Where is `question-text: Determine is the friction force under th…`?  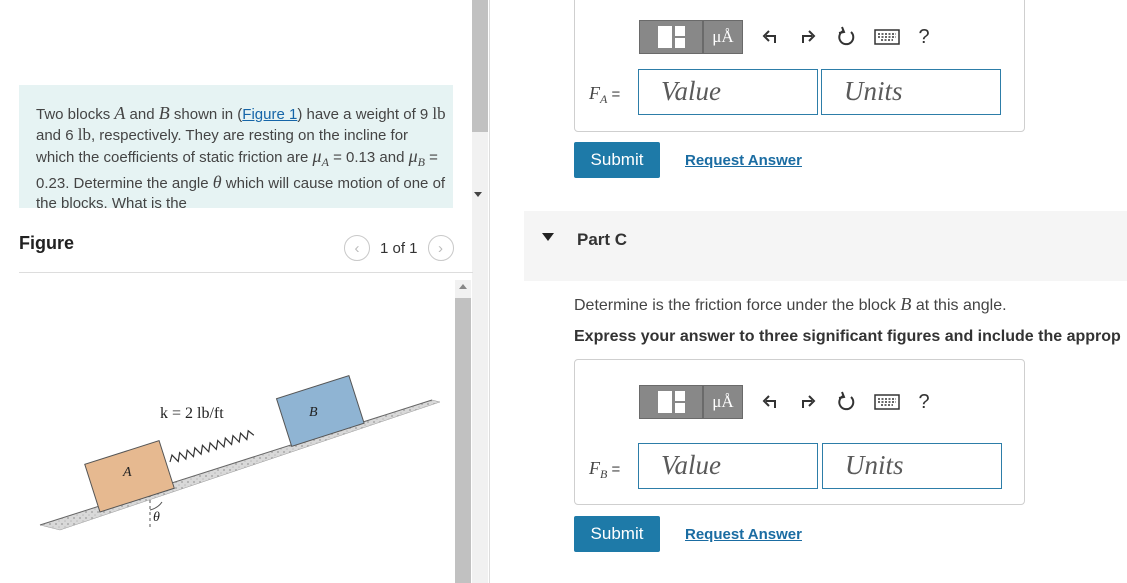
question-text: Determine is the friction force under th… is located at coordinates (737, 305).